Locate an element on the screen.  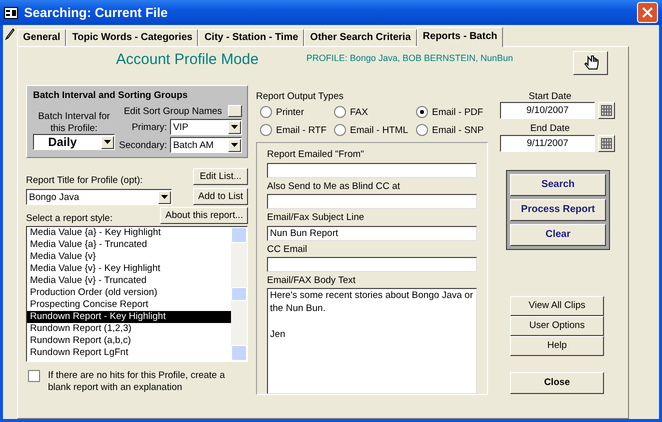
field-label: Start Date is located at coordinates (550, 96).